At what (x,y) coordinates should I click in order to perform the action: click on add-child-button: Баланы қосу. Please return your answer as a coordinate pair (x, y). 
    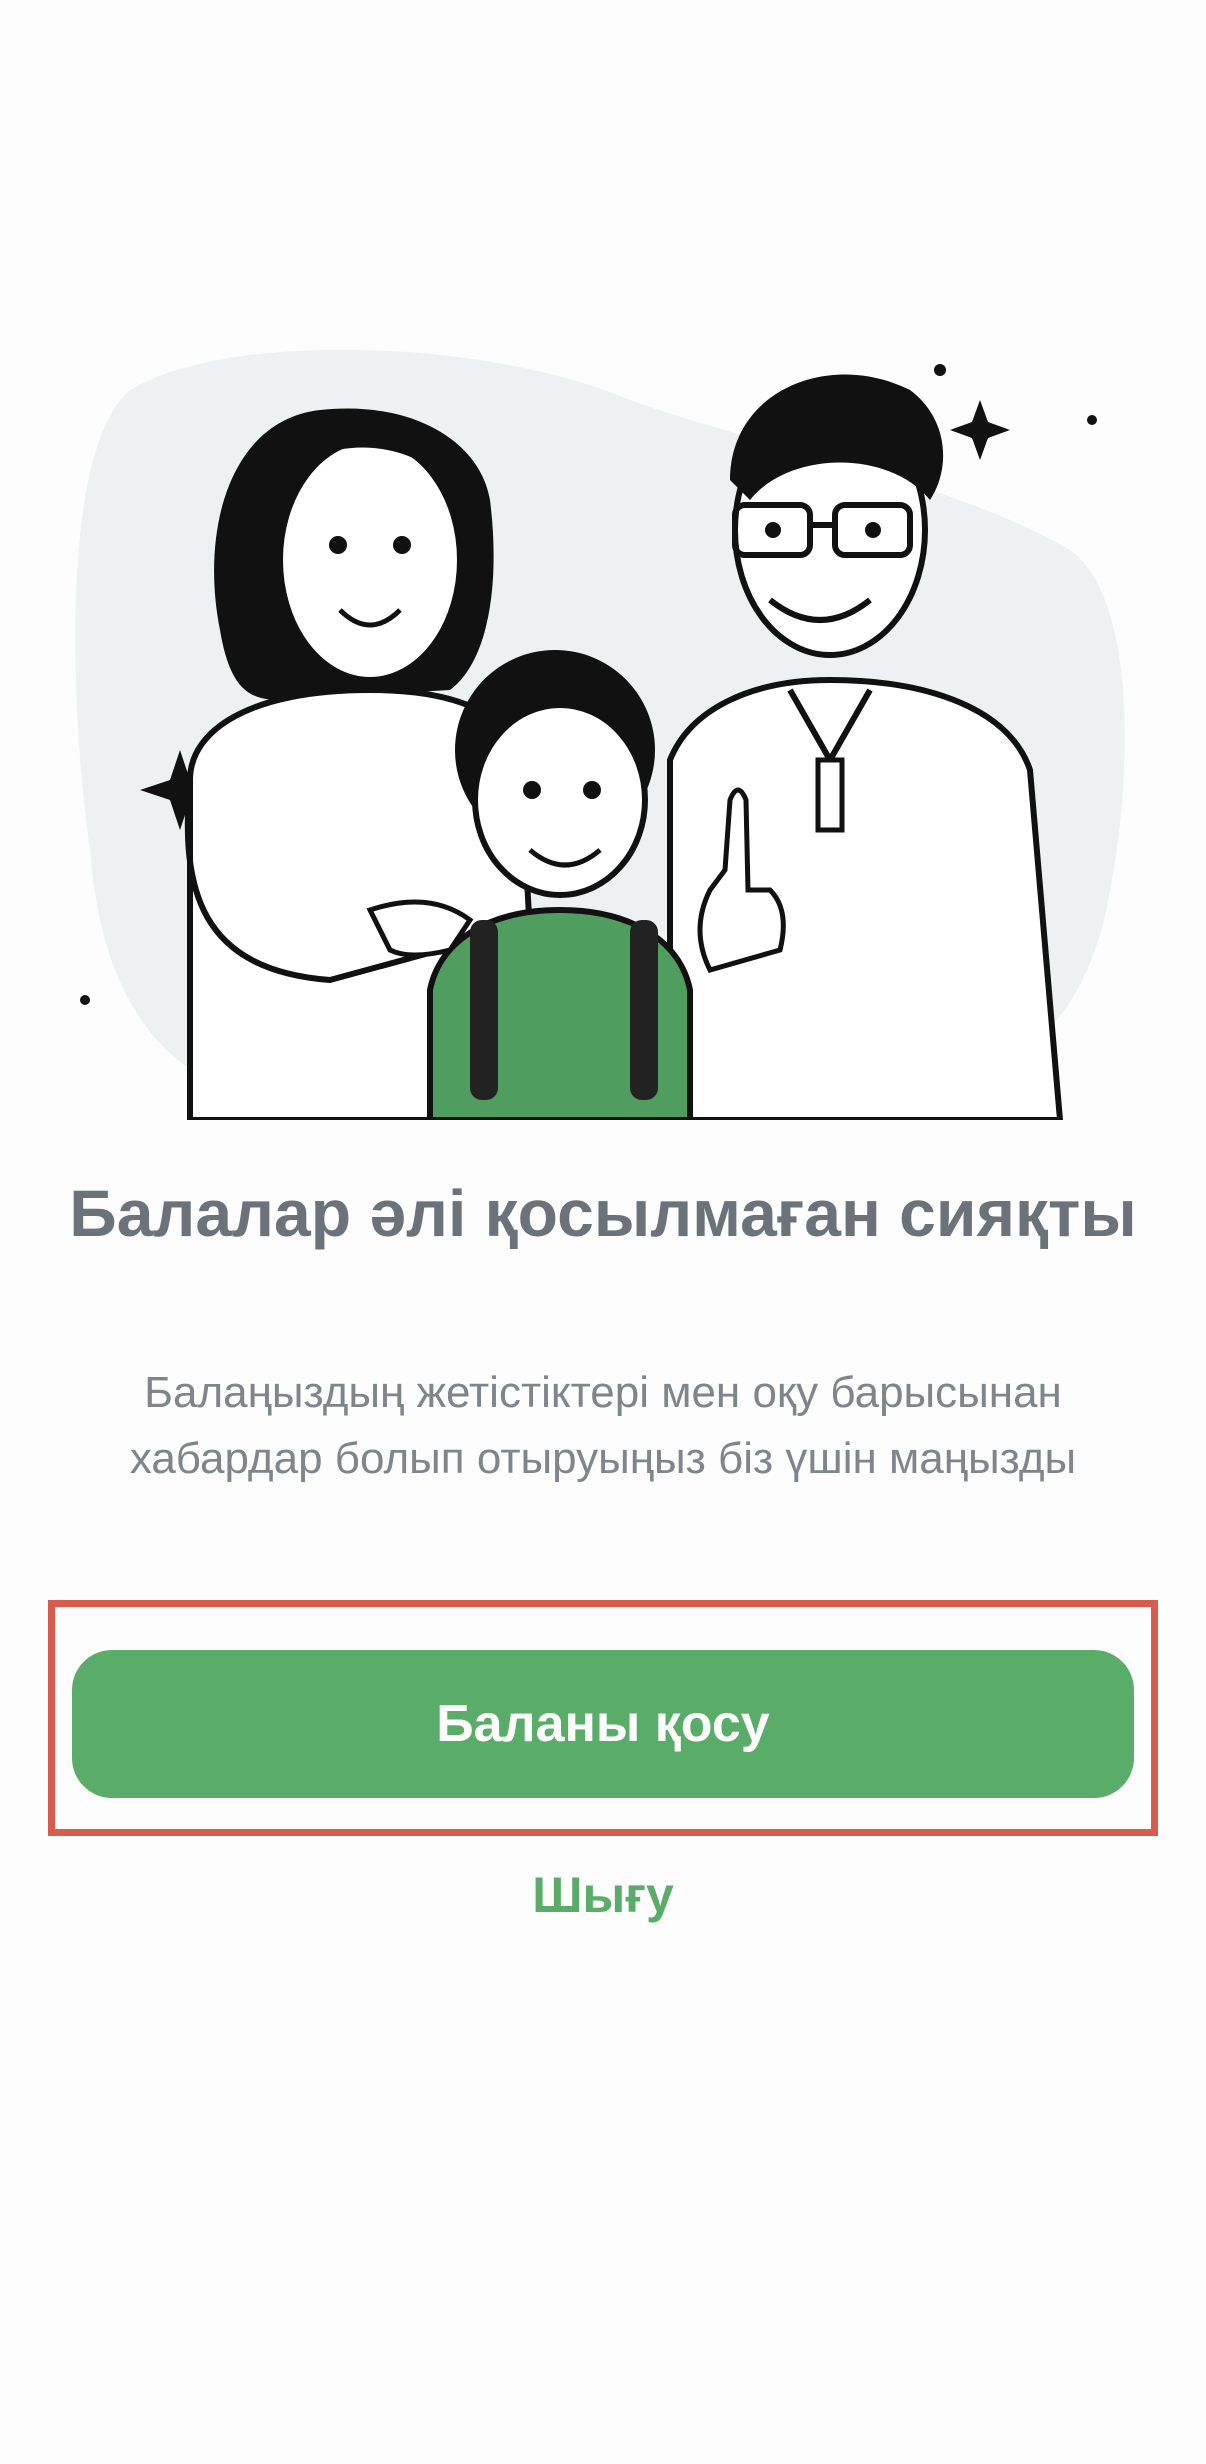
    Looking at the image, I should click on (603, 1724).